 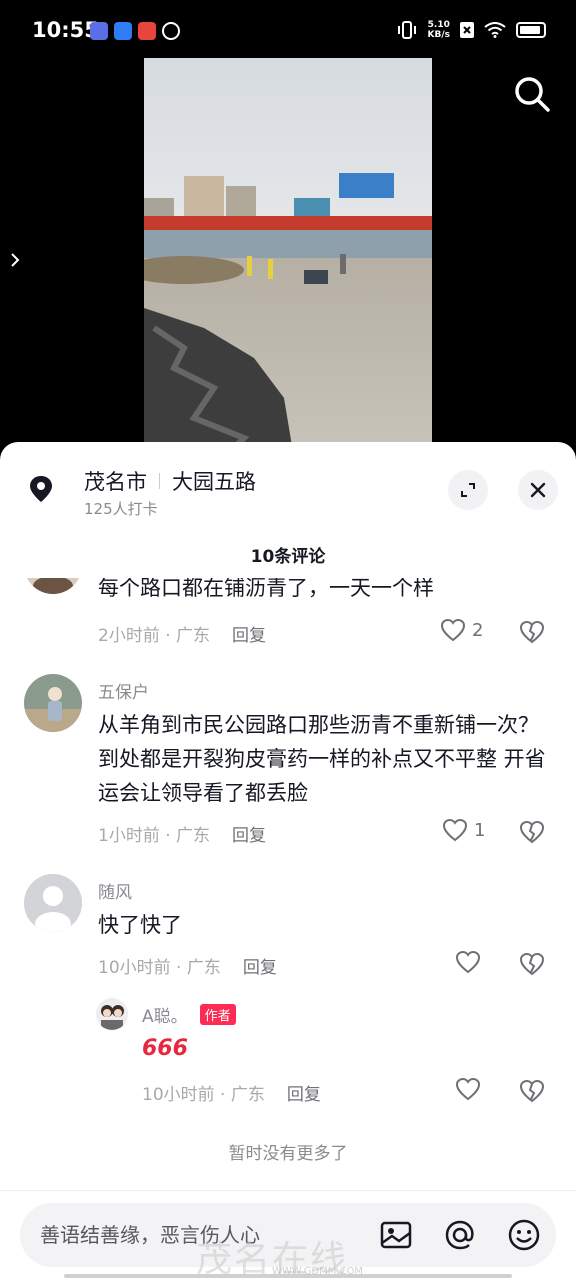 I want to click on home-indicator, so click(x=288, y=1276).